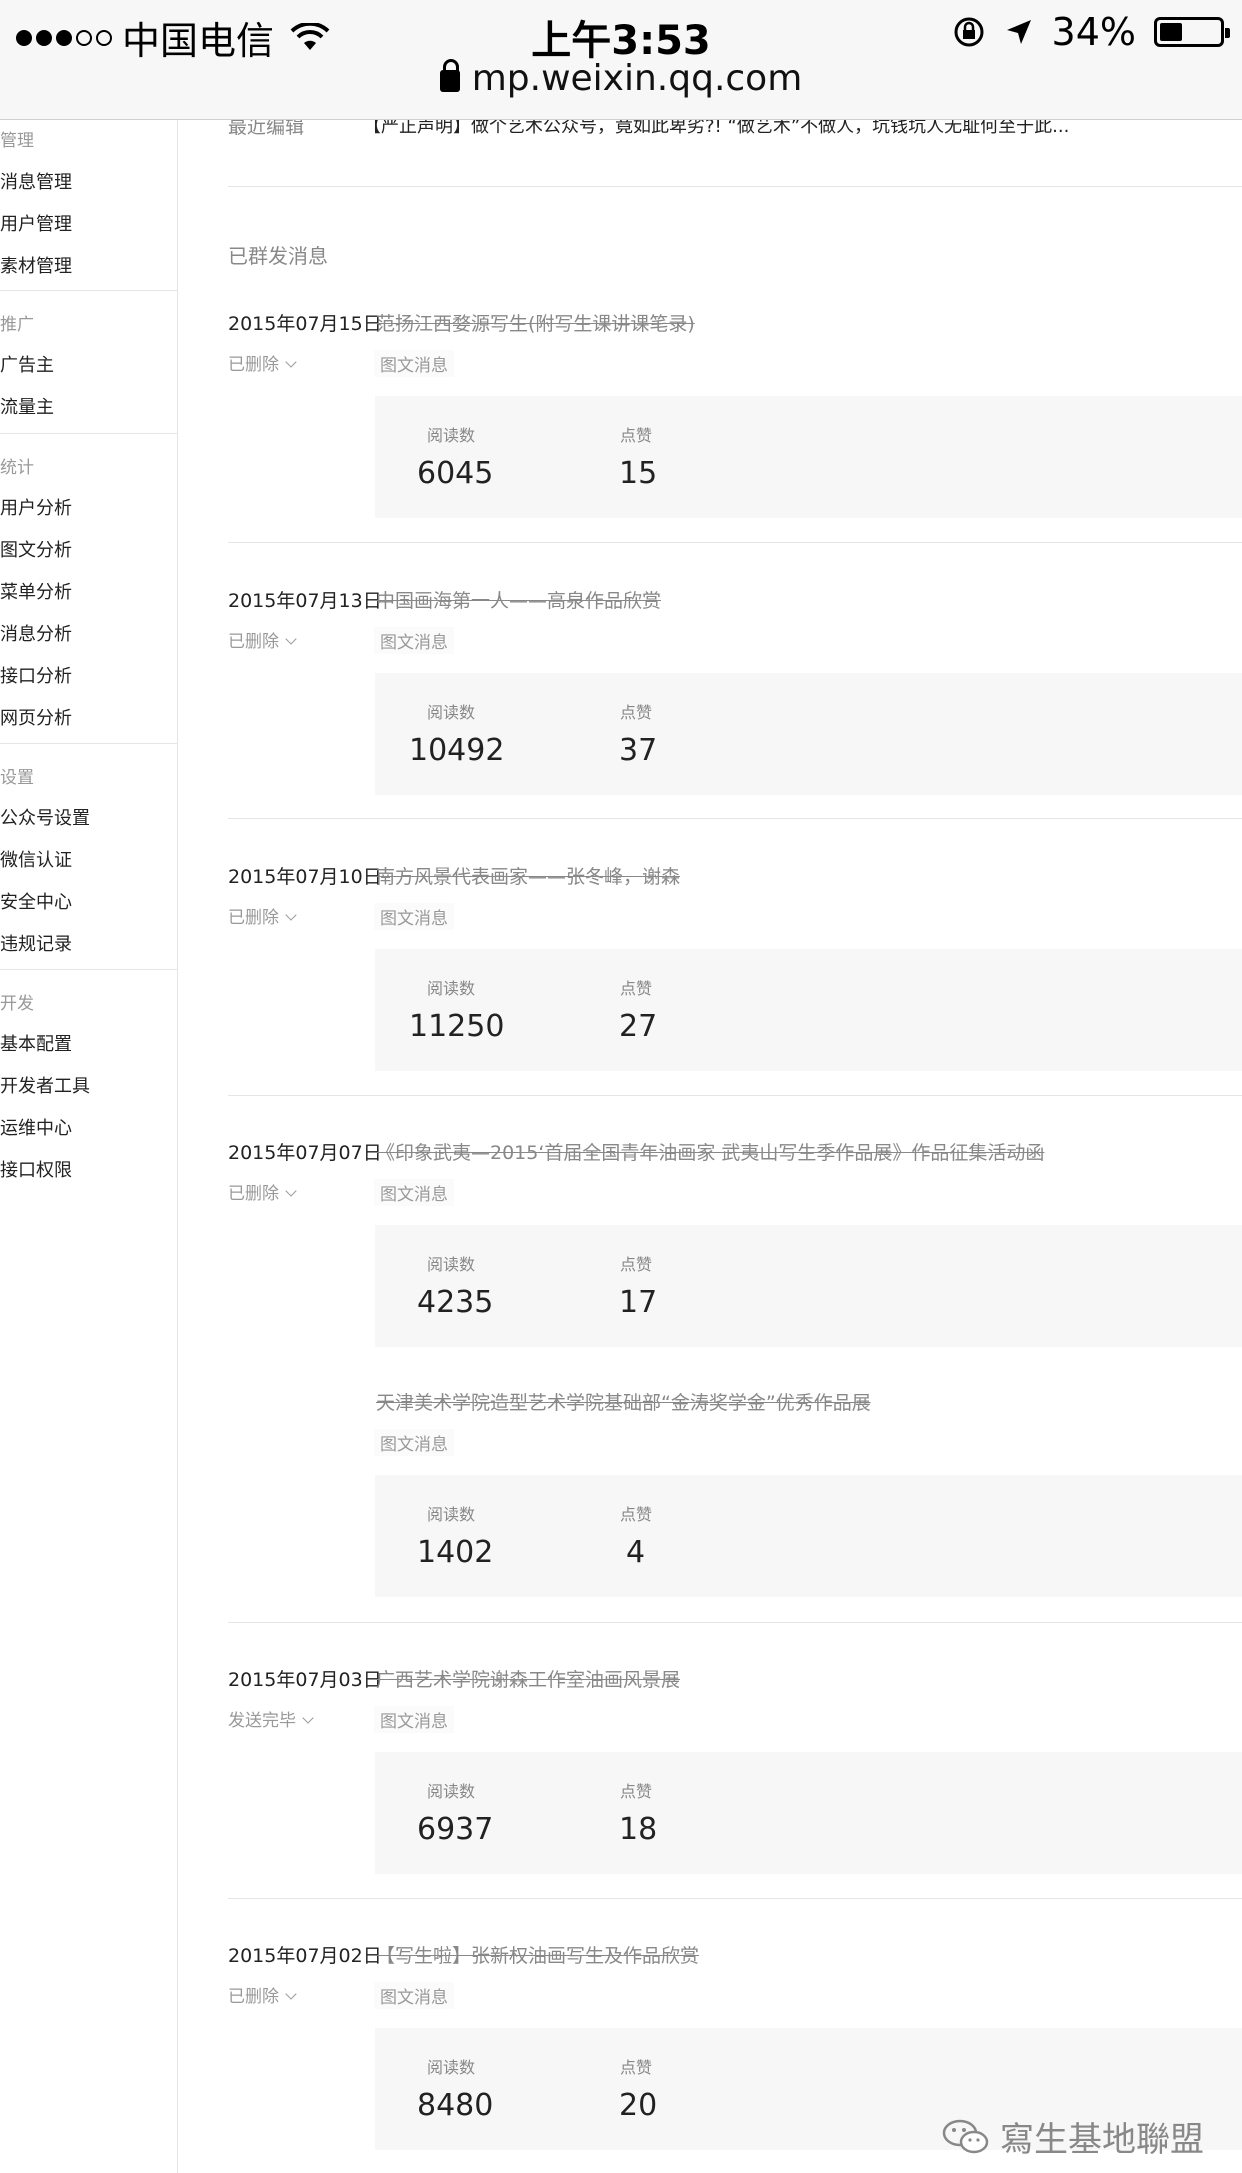  Describe the element at coordinates (17, 468) in the screenshot. I see `sidebar-section-title: 统计` at that location.